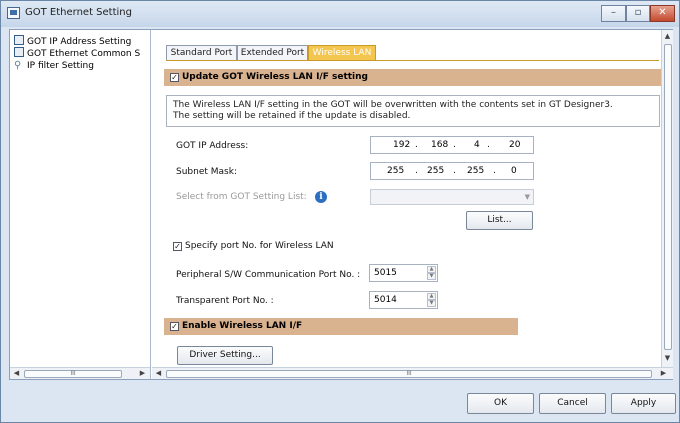 Image resolution: width=680 pixels, height=423 pixels. What do you see at coordinates (403, 273) in the screenshot?
I see `peripheral-port-stepper: 5015 ▲ ▼` at bounding box center [403, 273].